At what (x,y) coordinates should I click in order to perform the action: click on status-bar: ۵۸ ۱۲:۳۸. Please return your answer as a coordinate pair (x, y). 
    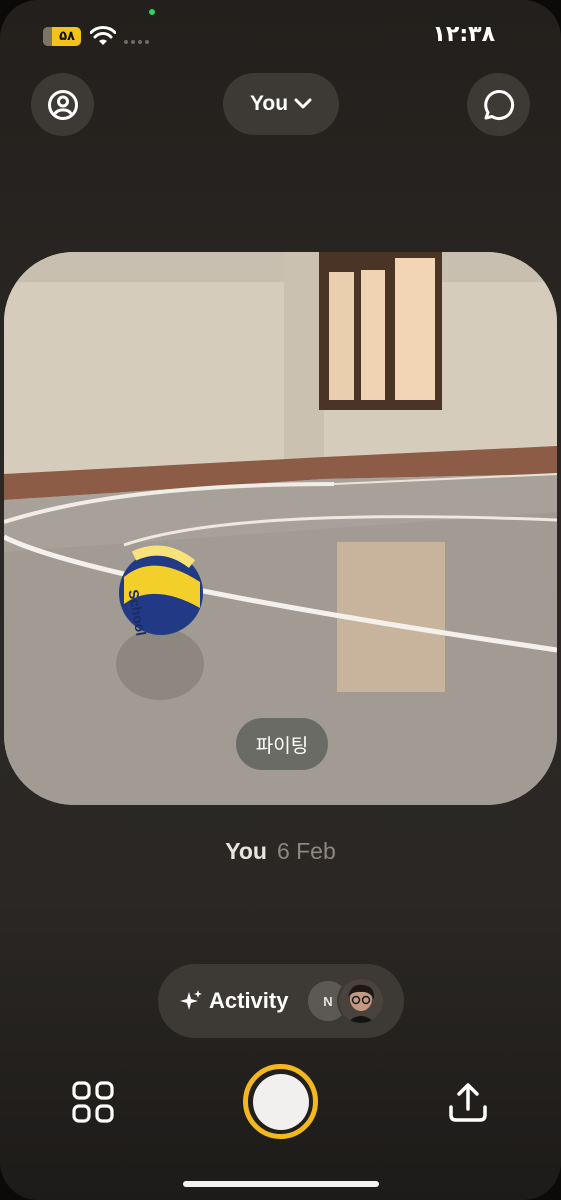
    Looking at the image, I should click on (280, 30).